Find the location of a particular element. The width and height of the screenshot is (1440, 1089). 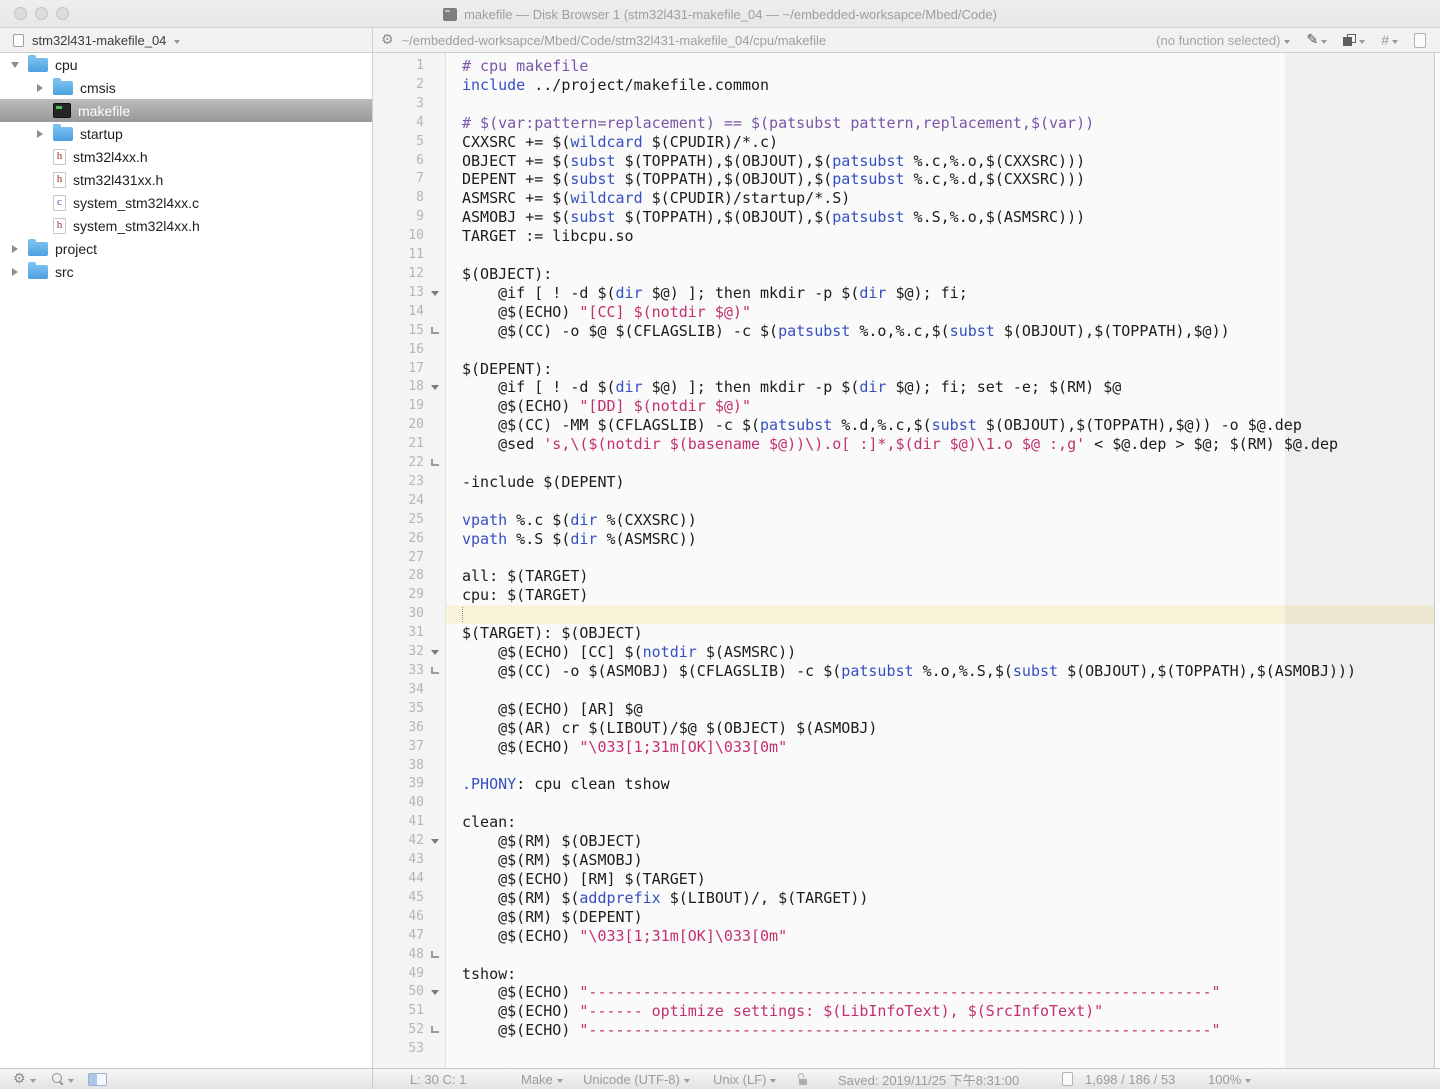

code-line-16: 16 is located at coordinates (906, 350).